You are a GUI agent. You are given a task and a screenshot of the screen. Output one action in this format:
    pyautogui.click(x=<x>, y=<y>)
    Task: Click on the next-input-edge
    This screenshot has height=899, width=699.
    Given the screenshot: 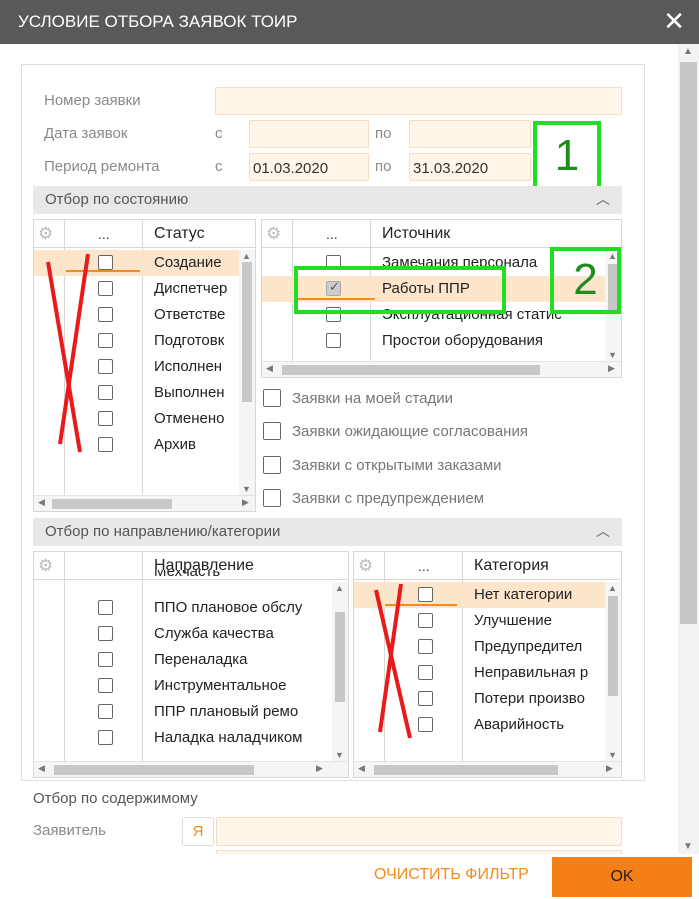 What is the action you would take?
    pyautogui.click(x=419, y=852)
    